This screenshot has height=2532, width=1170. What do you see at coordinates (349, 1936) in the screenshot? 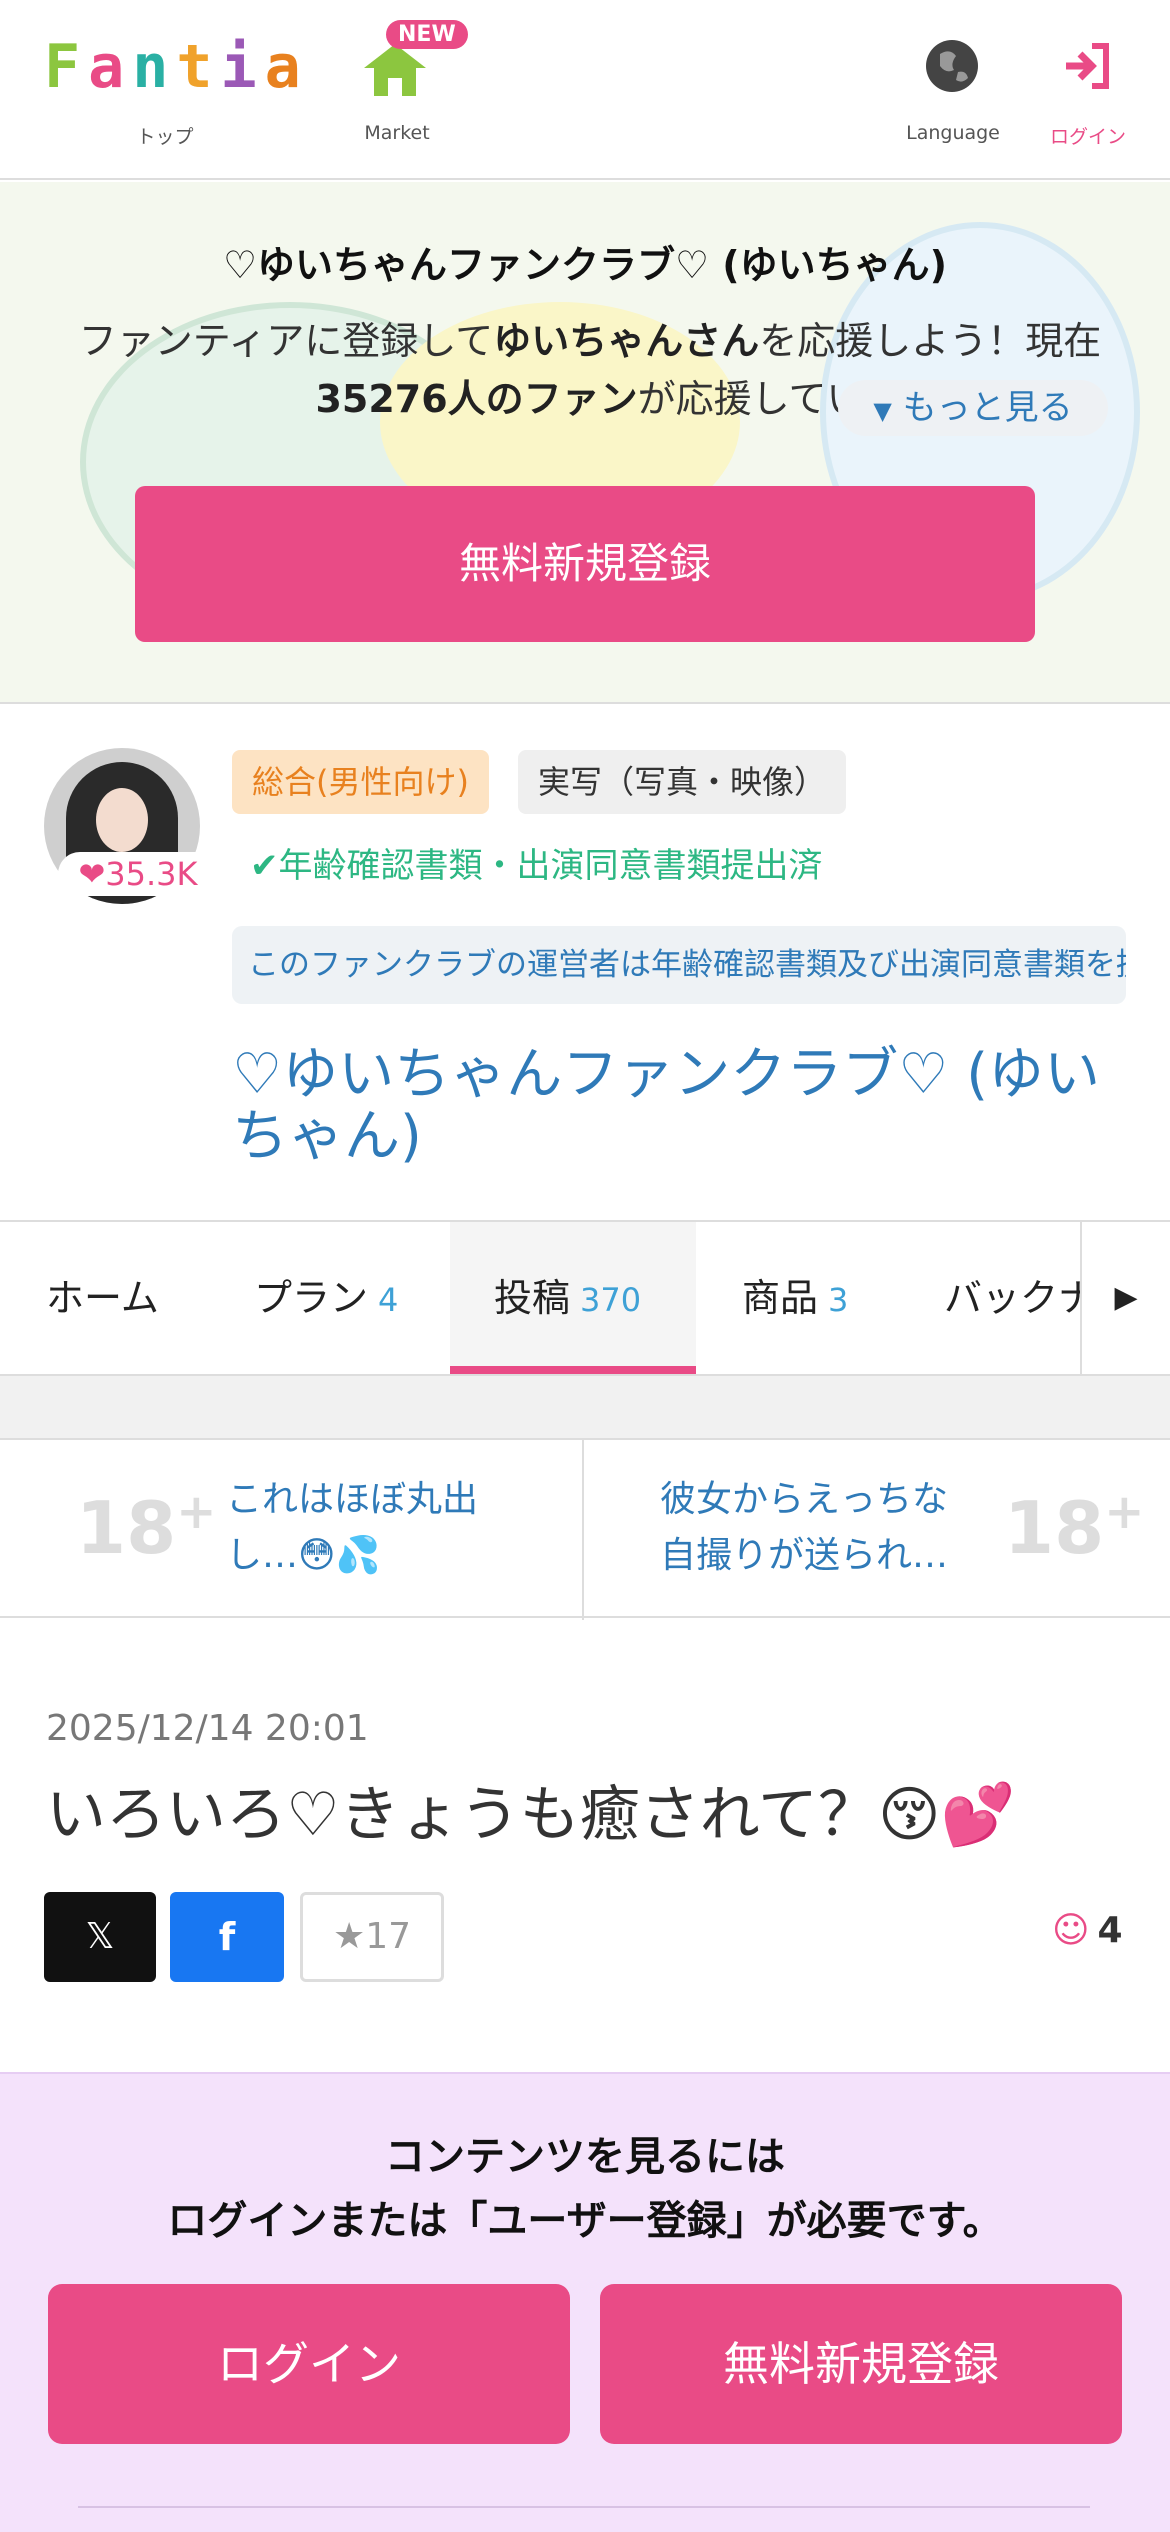
I see `star-icon: ★` at bounding box center [349, 1936].